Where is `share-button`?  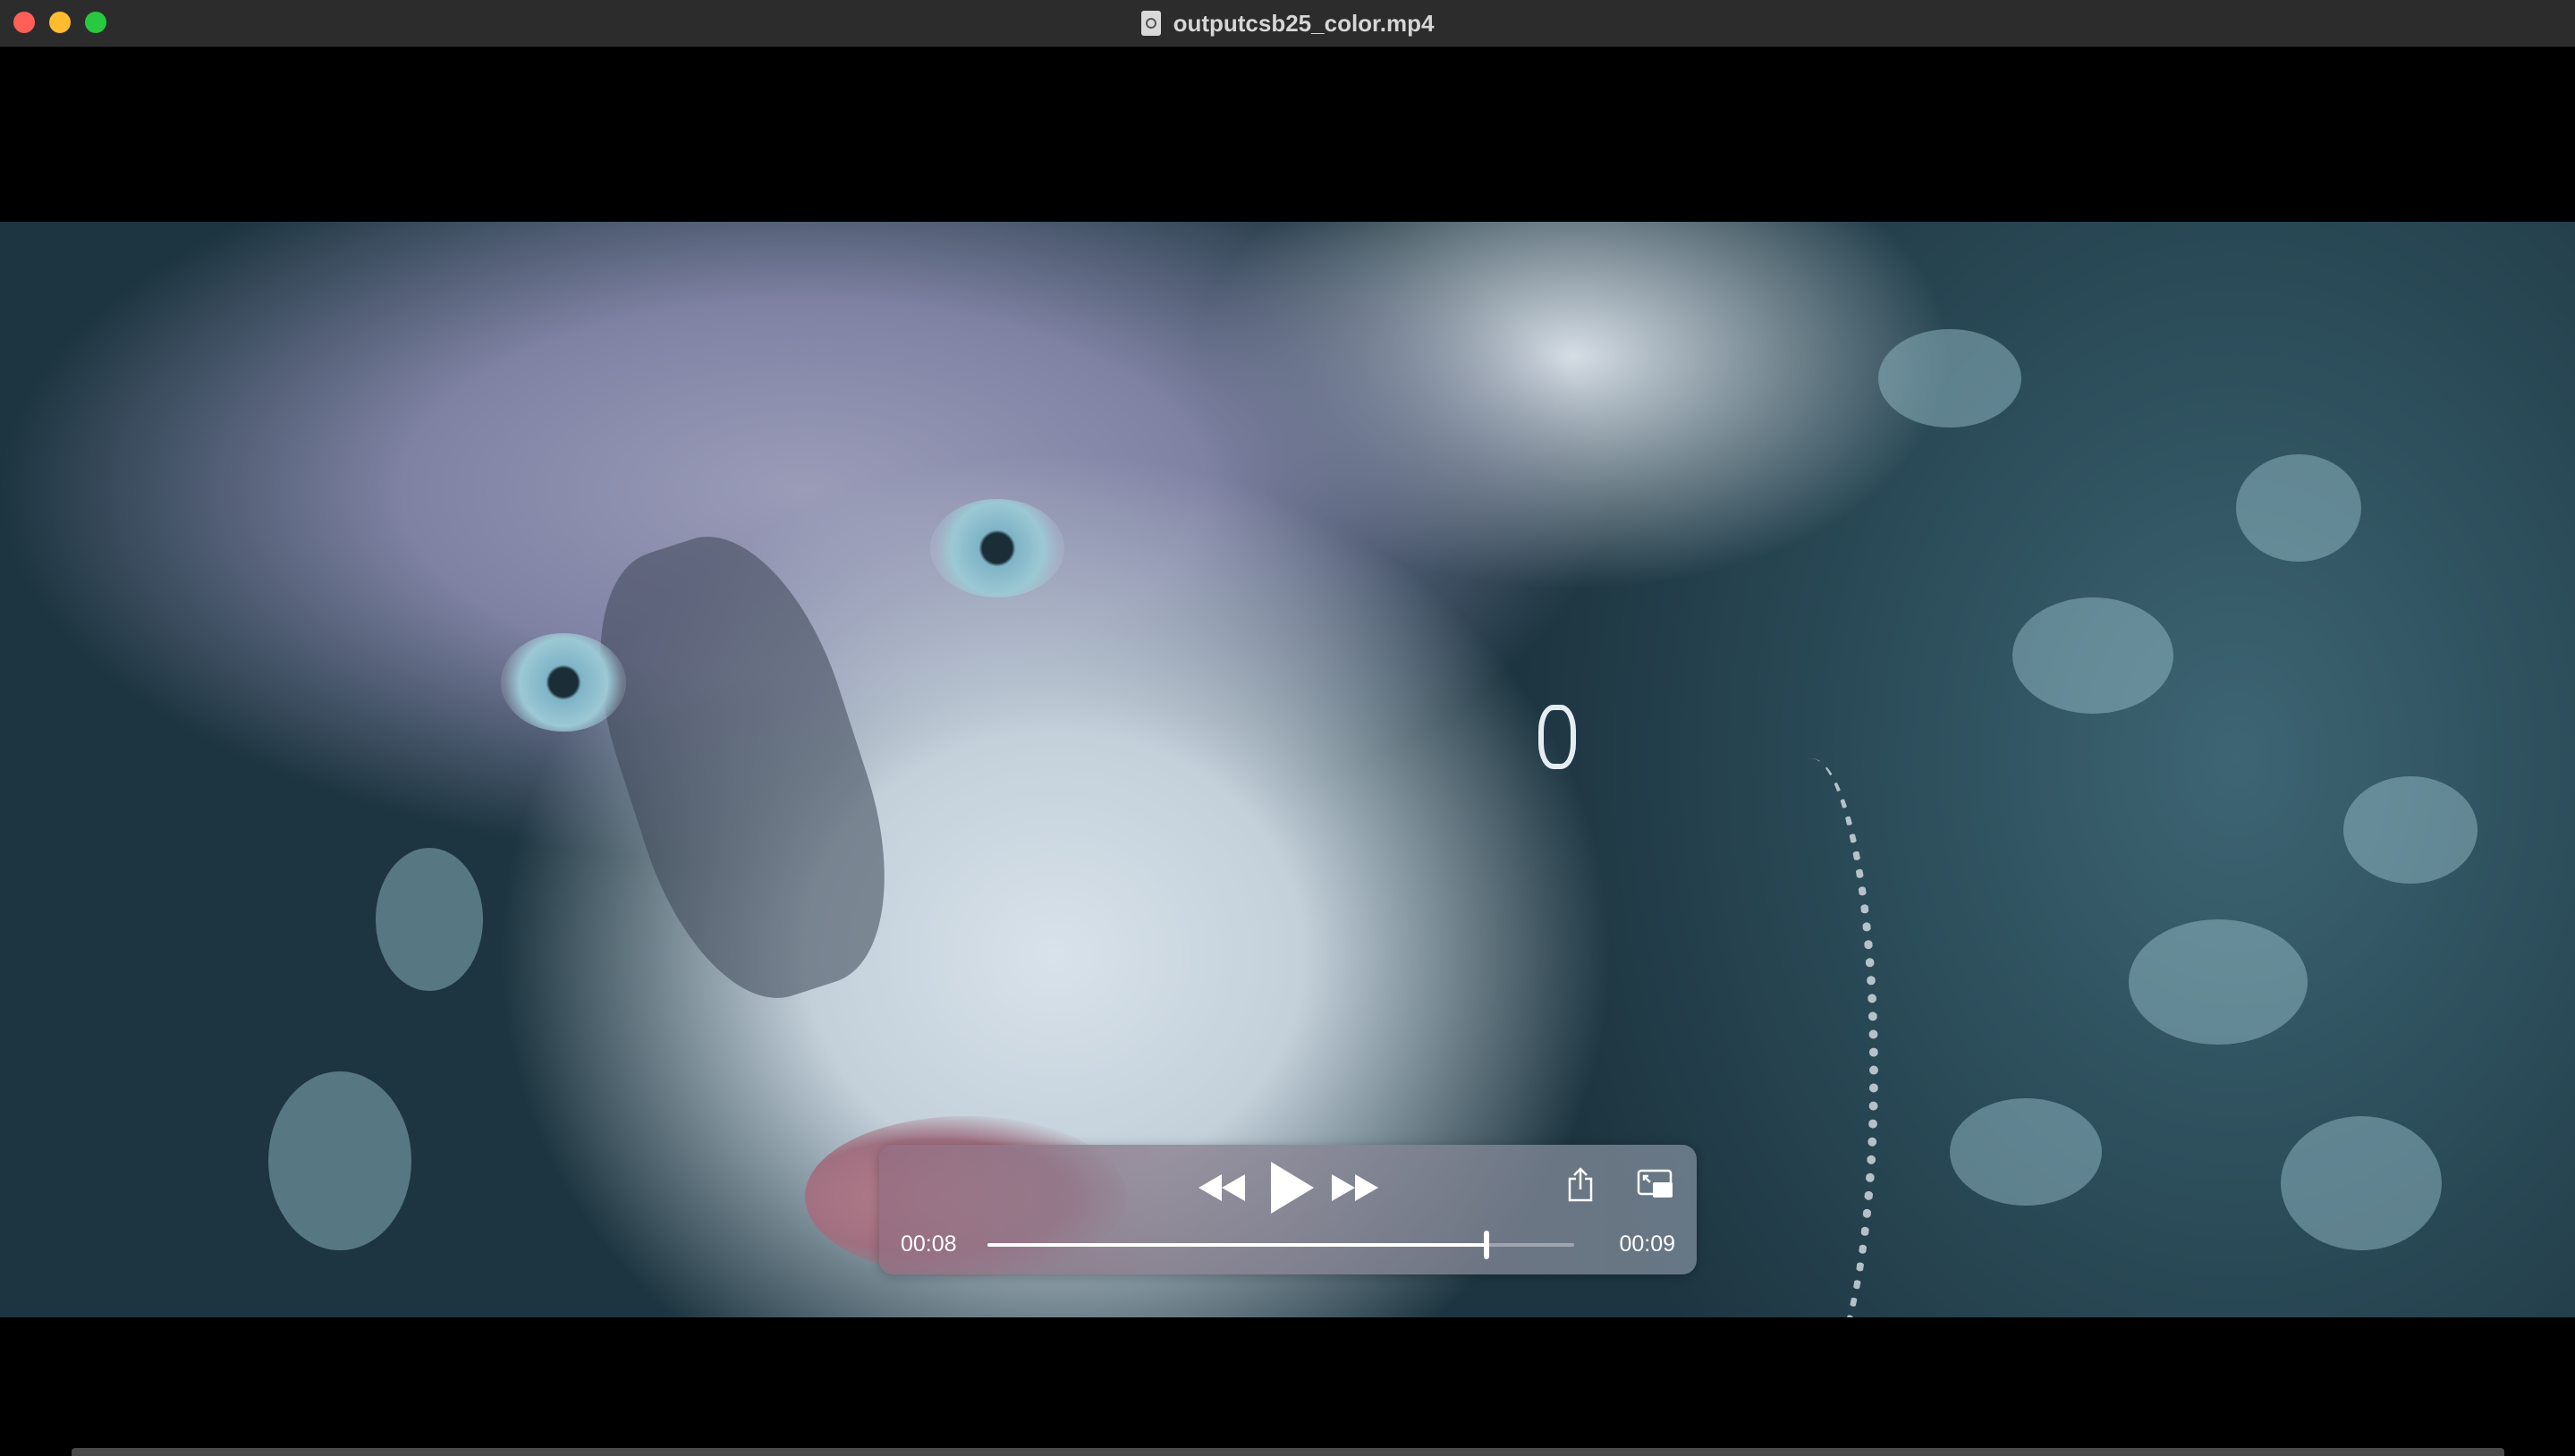 share-button is located at coordinates (1580, 1184).